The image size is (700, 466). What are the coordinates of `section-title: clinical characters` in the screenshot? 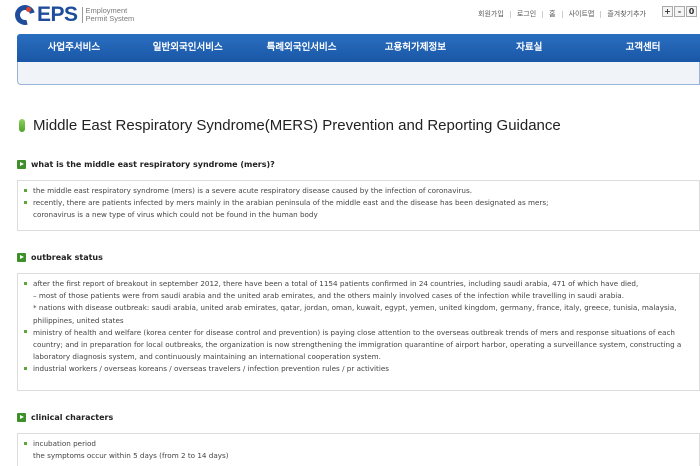 It's located at (72, 417).